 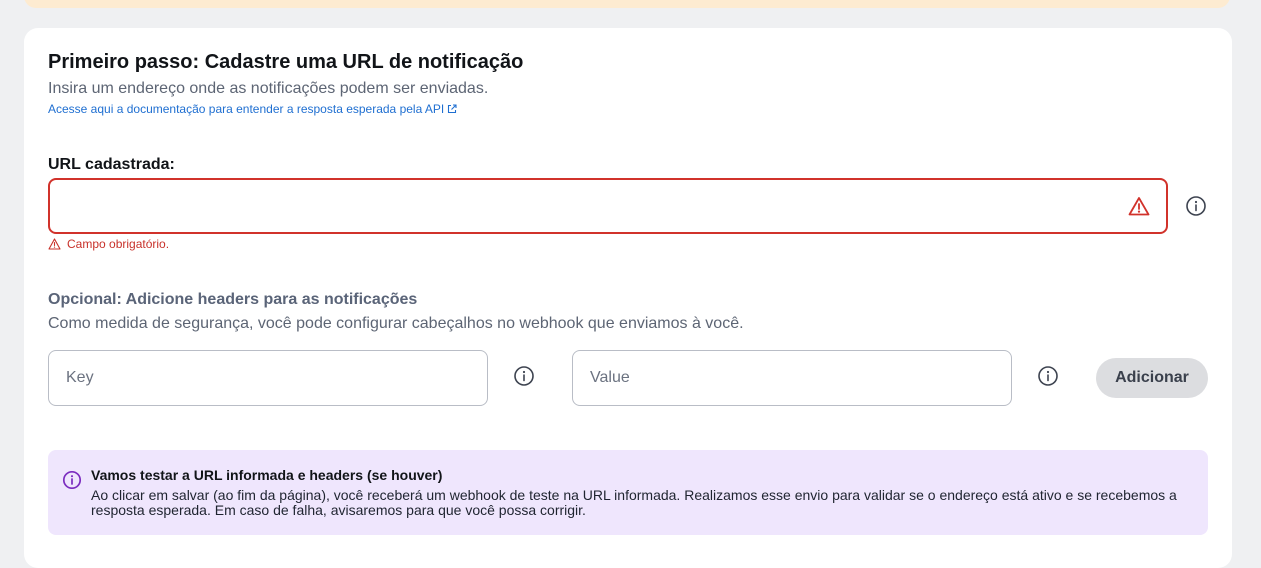 I want to click on header-key-input, so click(x=268, y=378).